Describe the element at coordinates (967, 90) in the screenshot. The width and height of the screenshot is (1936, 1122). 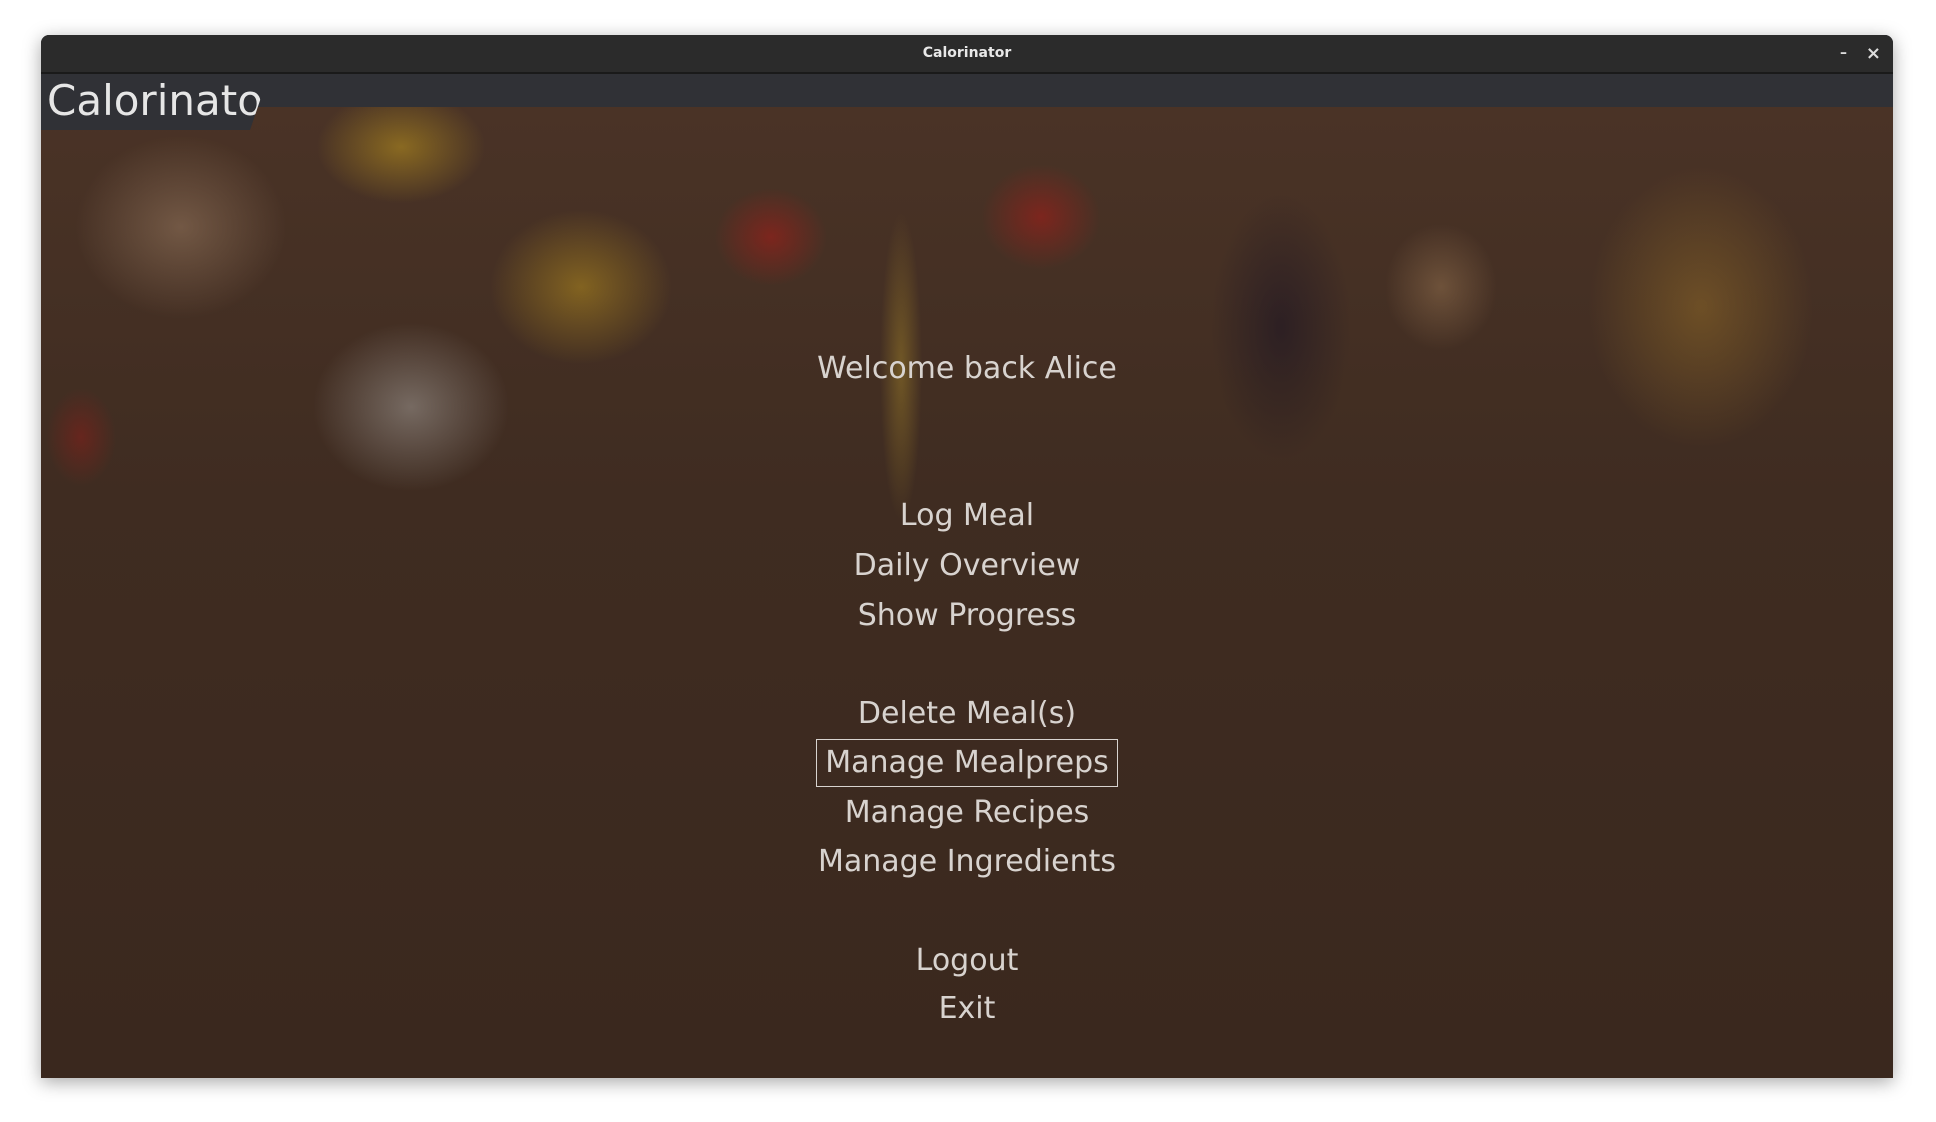
I see `header-bar` at that location.